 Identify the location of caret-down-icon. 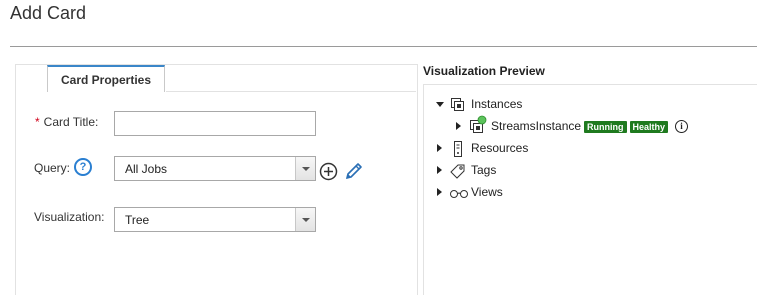
(440, 104).